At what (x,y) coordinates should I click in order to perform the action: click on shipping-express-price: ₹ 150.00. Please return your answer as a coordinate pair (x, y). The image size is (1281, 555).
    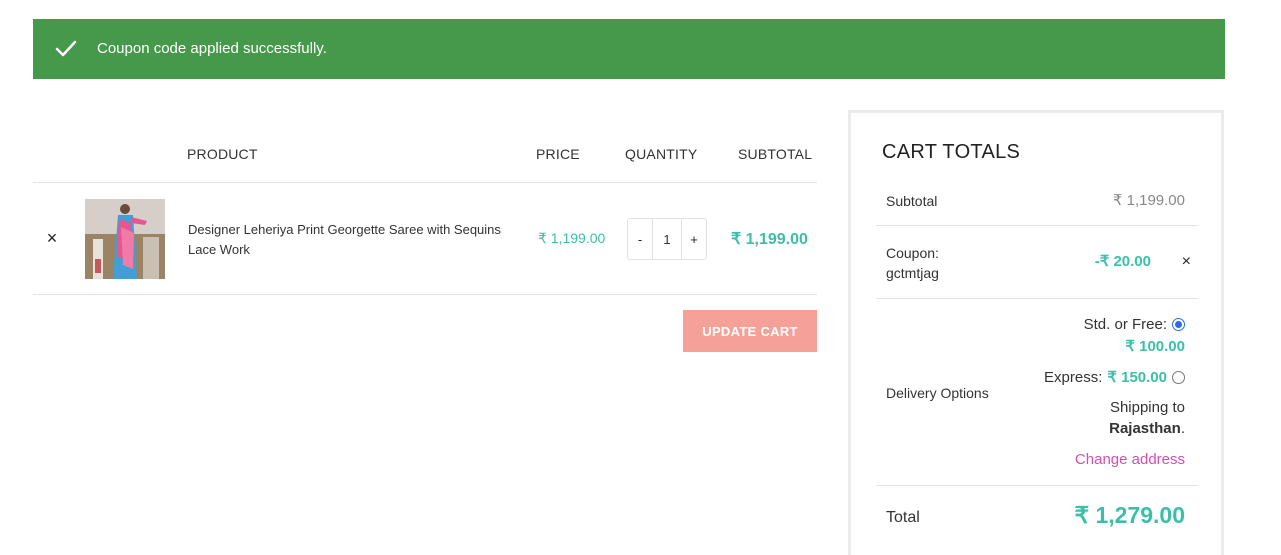
    Looking at the image, I should click on (1137, 377).